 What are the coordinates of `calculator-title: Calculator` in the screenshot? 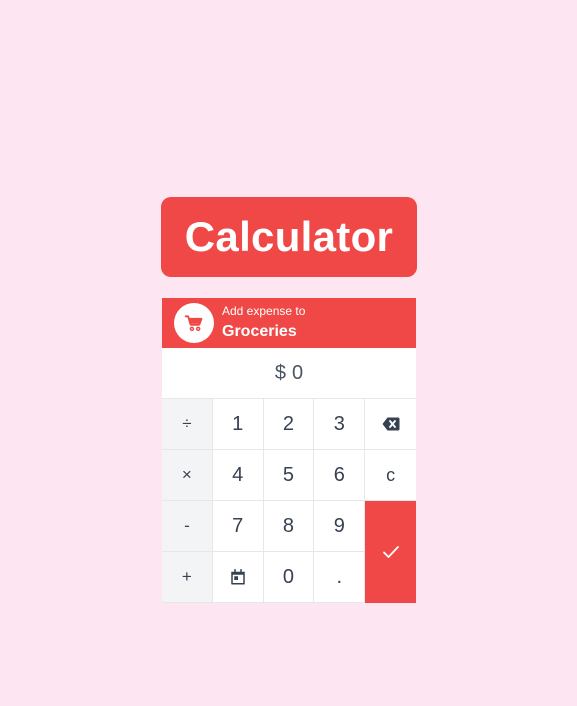 It's located at (289, 237).